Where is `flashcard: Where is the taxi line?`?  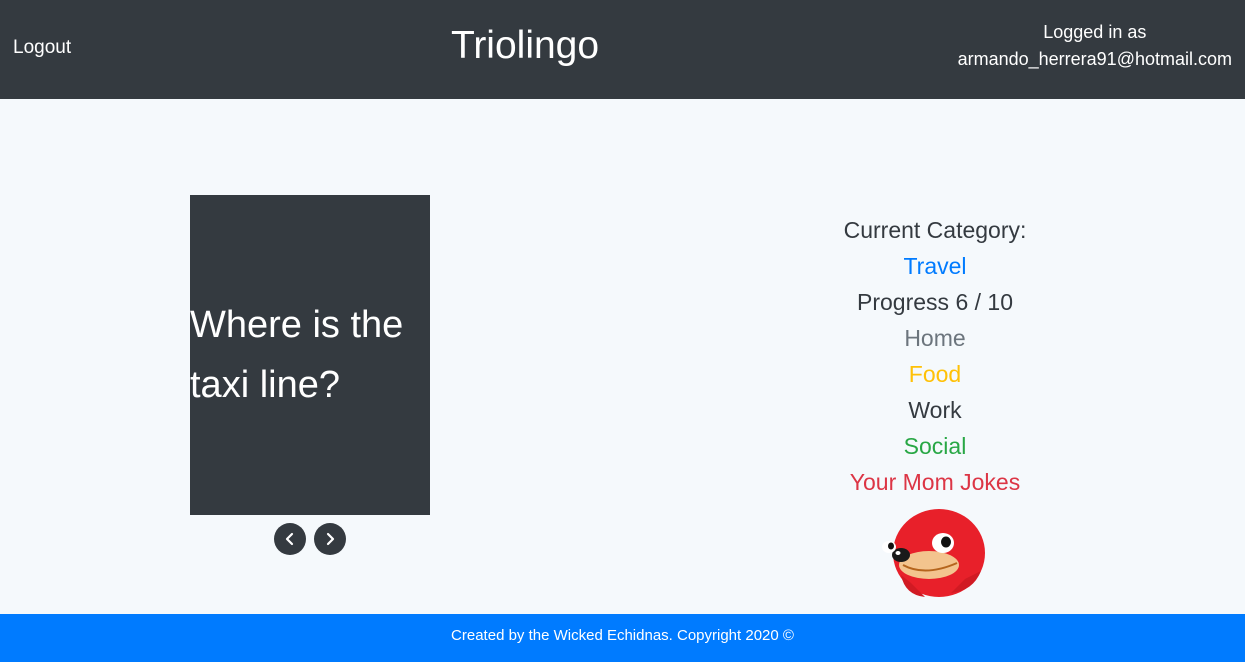 flashcard: Where is the taxi line? is located at coordinates (310, 355).